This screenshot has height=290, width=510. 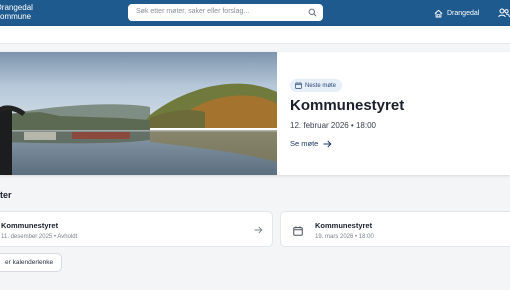 I want to click on meeting-title: Kommunestyret, so click(x=347, y=105).